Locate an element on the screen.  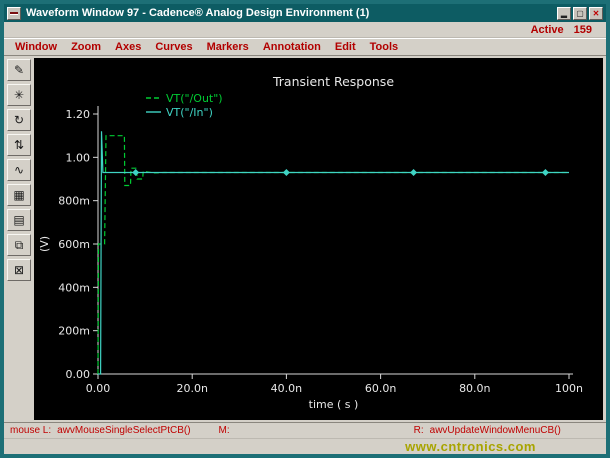
window-menu-button is located at coordinates (14, 13).